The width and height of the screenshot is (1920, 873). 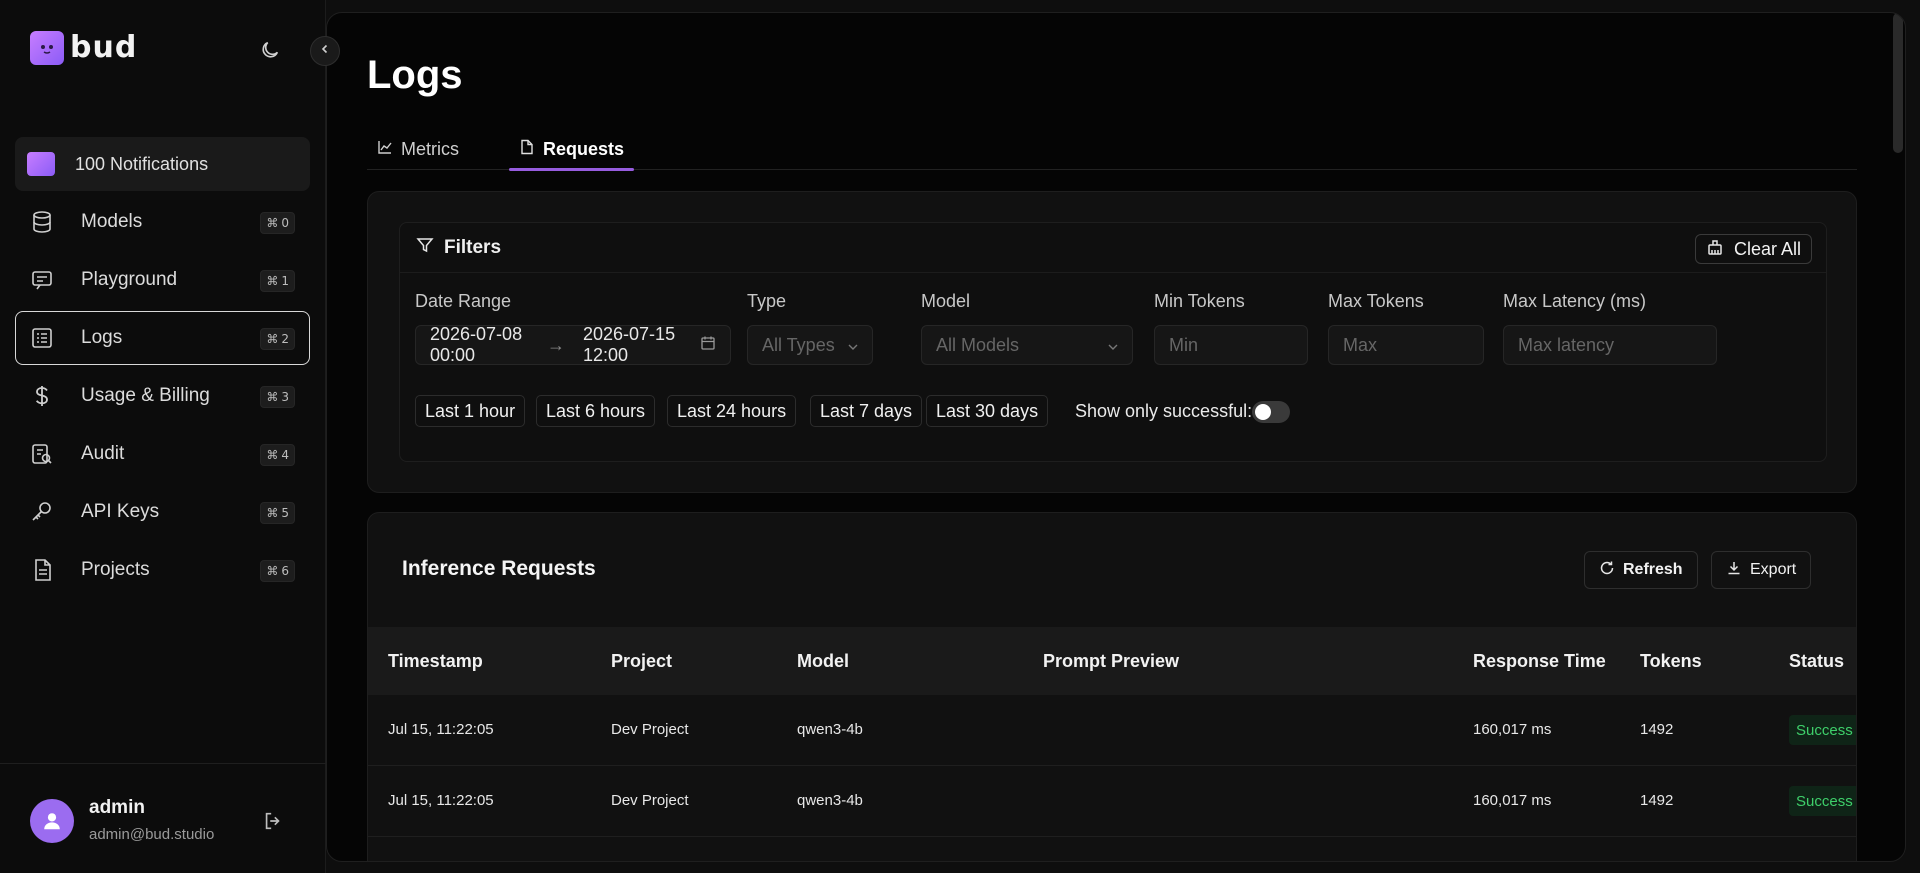 I want to click on refresh-icon, so click(x=1607, y=570).